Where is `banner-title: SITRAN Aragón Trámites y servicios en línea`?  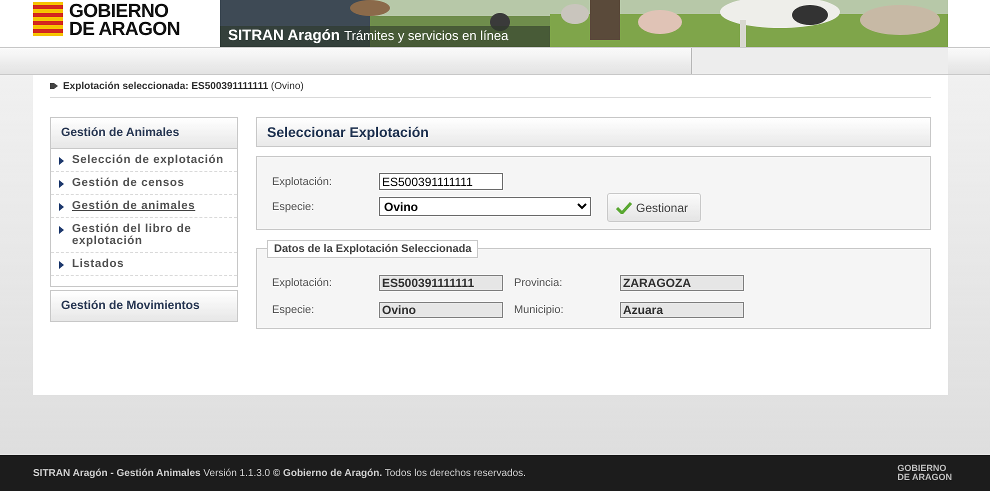
banner-title: SITRAN Aragón Trámites y servicios en línea is located at coordinates (368, 35).